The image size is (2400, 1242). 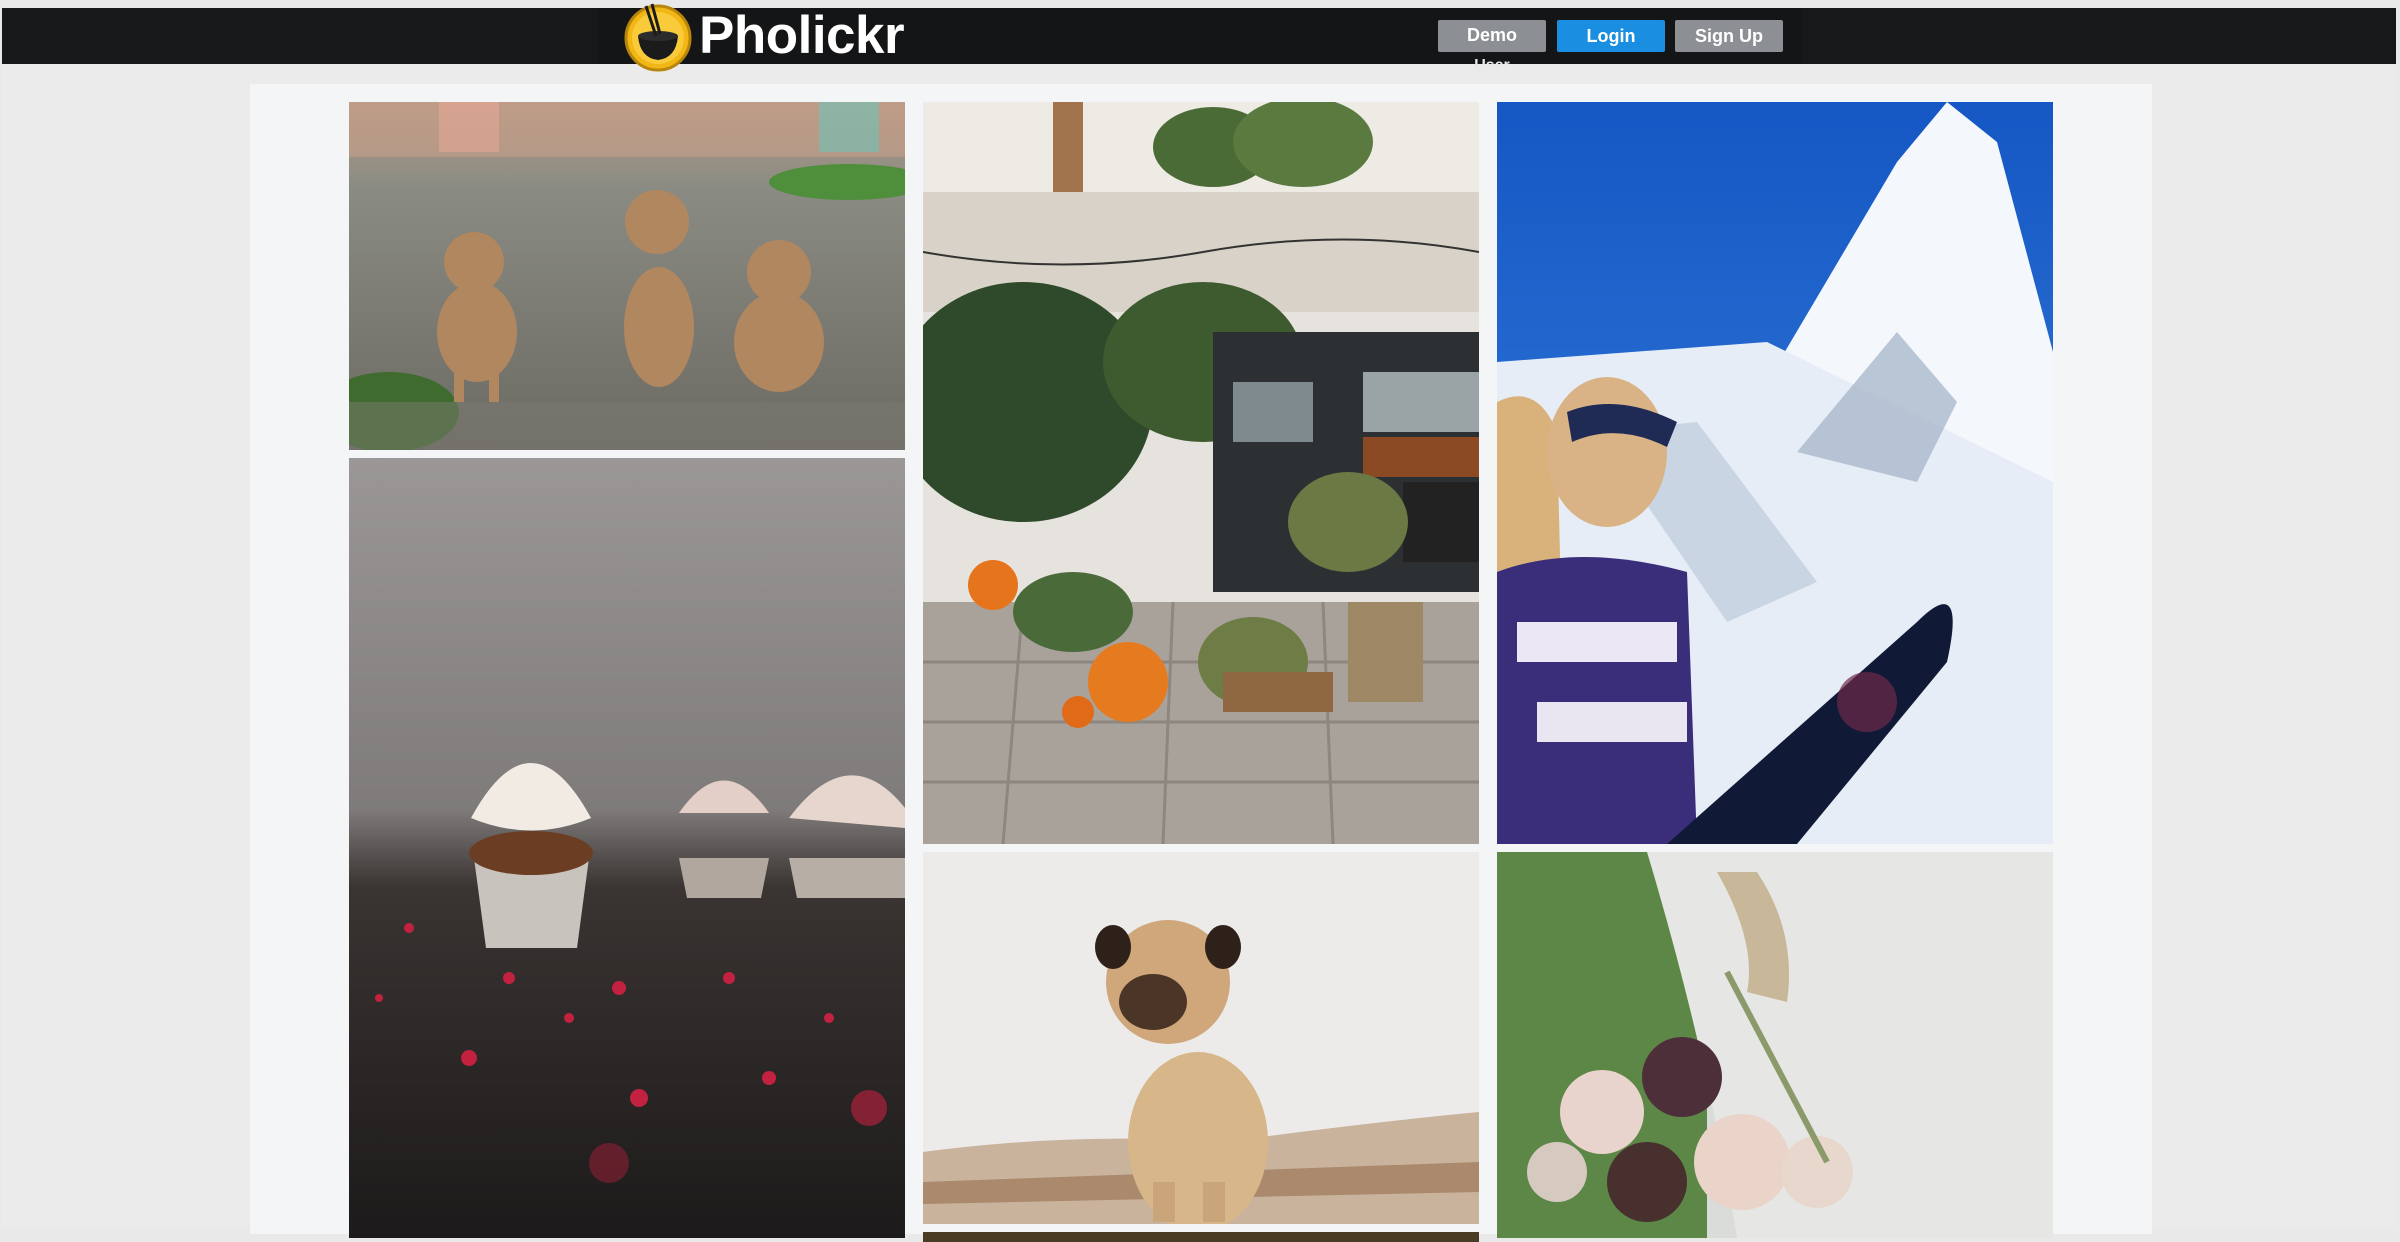 What do you see at coordinates (1492, 47) in the screenshot?
I see `demo-user-button: Demo User` at bounding box center [1492, 47].